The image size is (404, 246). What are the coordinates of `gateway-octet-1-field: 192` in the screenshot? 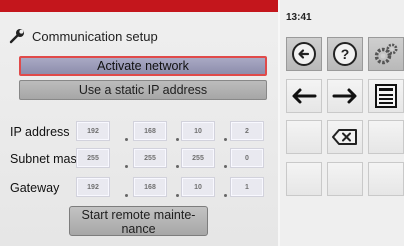 It's located at (93, 187).